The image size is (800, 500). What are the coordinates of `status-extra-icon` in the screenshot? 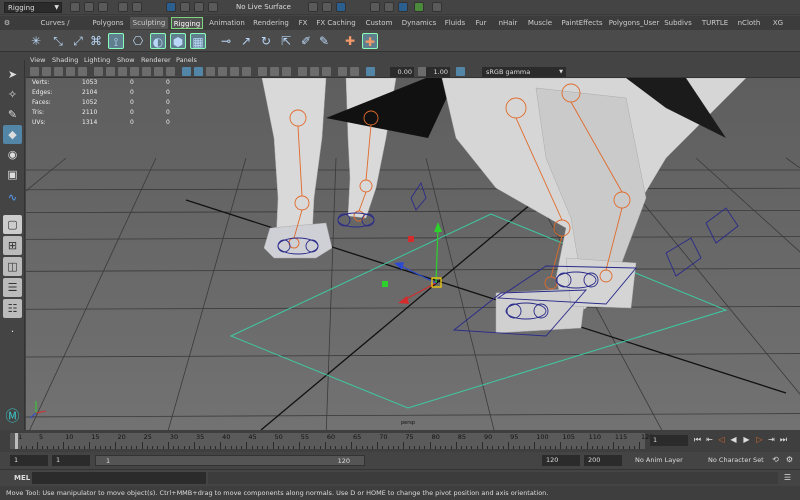 It's located at (437, 7).